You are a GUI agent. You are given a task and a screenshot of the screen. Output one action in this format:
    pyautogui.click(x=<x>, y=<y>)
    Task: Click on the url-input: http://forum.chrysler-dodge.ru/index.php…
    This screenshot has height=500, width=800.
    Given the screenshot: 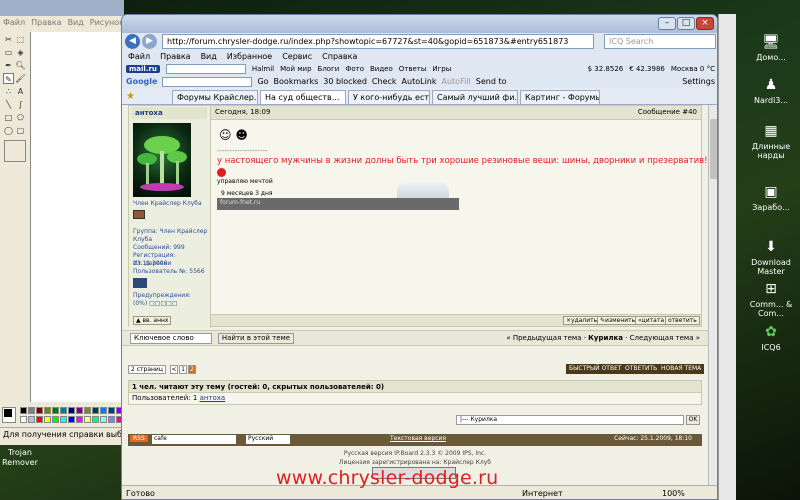 What is the action you would take?
    pyautogui.click(x=378, y=41)
    